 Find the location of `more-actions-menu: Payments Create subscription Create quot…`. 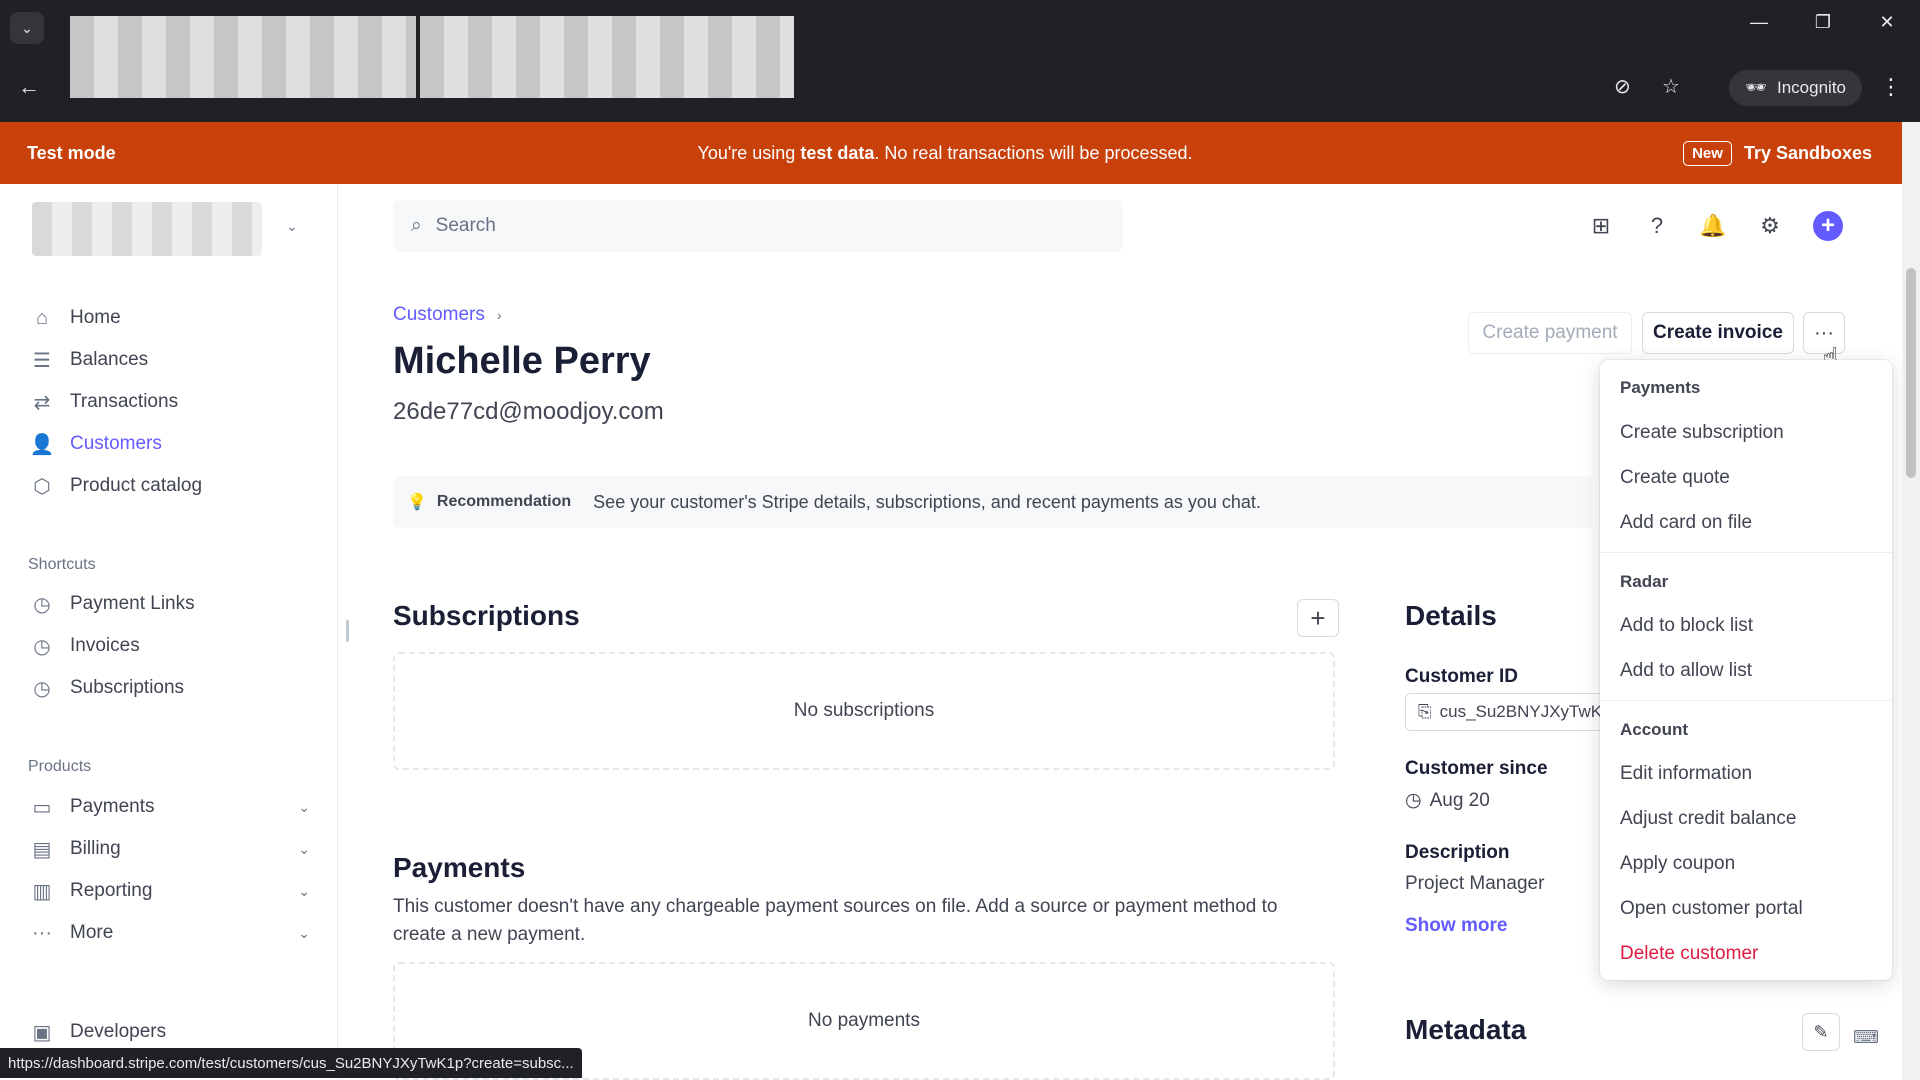

more-actions-menu: Payments Create subscription Create quot… is located at coordinates (1746, 670).